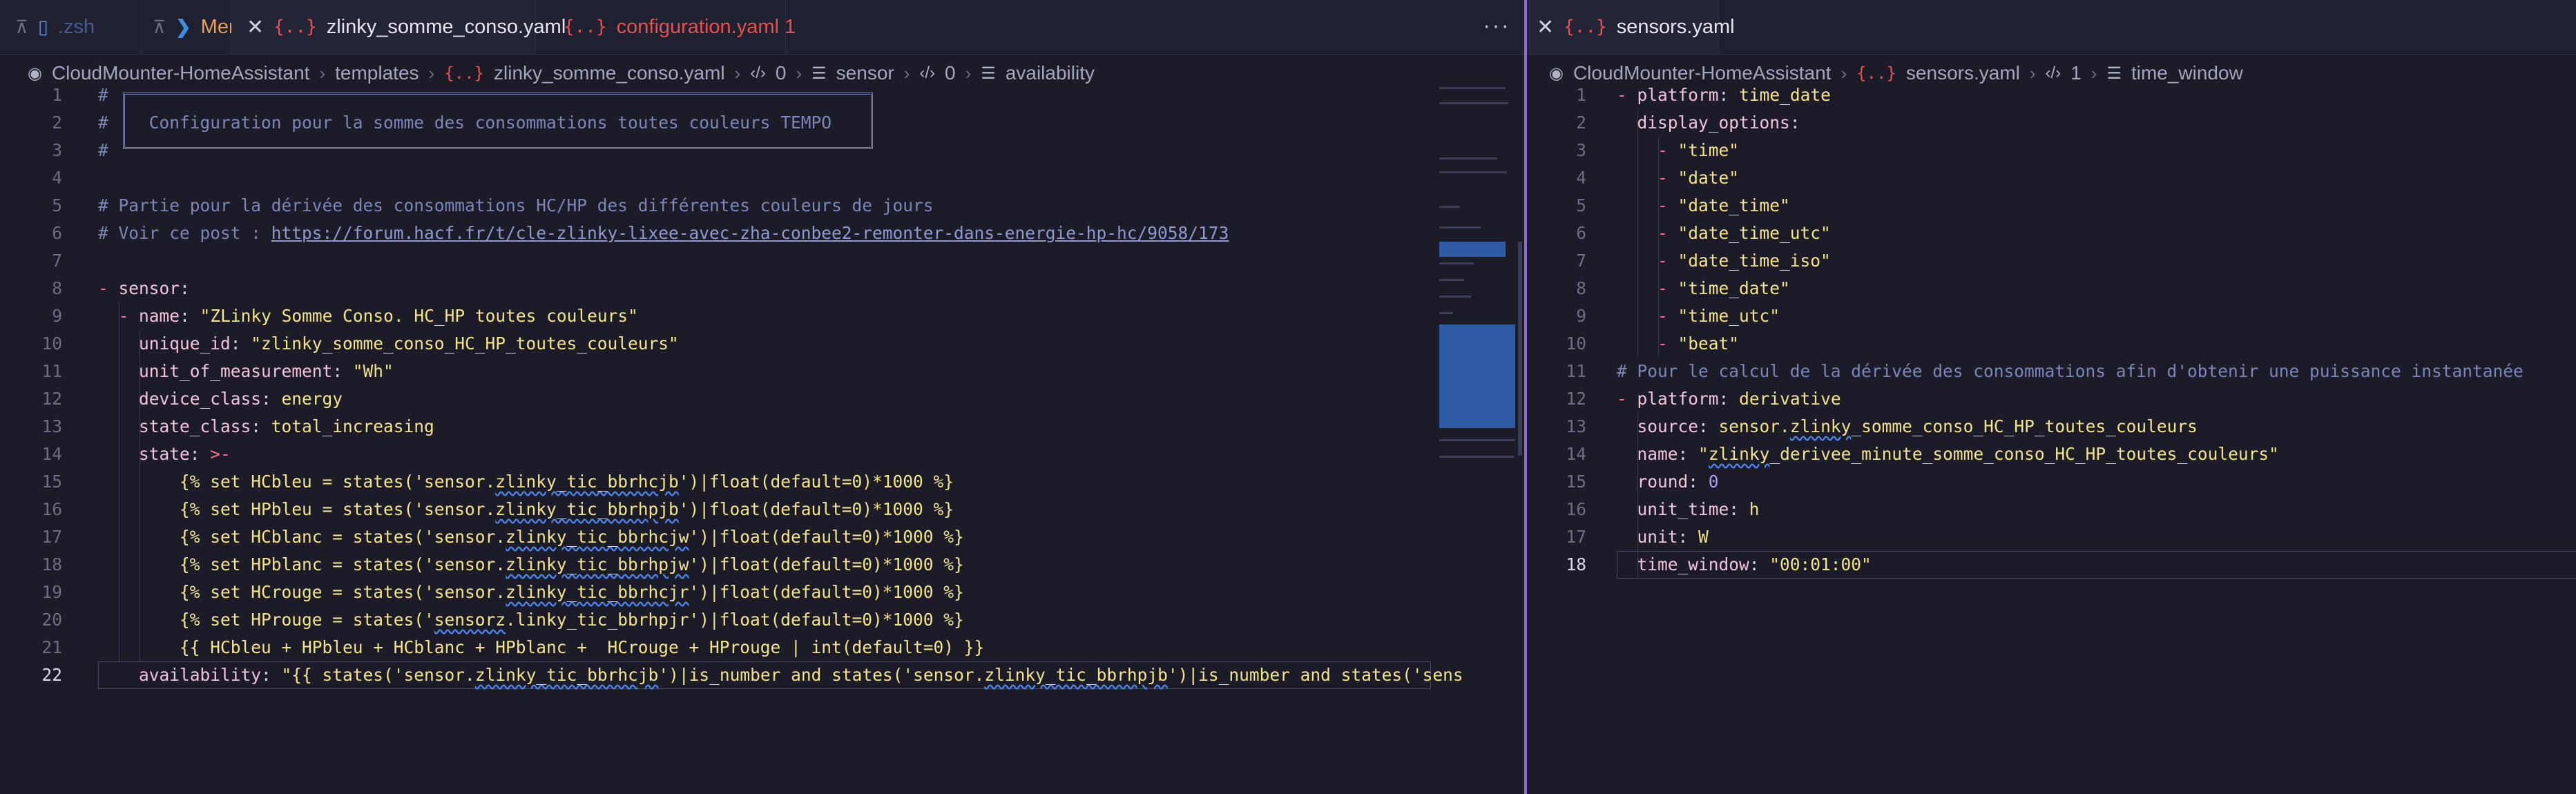  I want to click on code-token: "time_utc", so click(1729, 316).